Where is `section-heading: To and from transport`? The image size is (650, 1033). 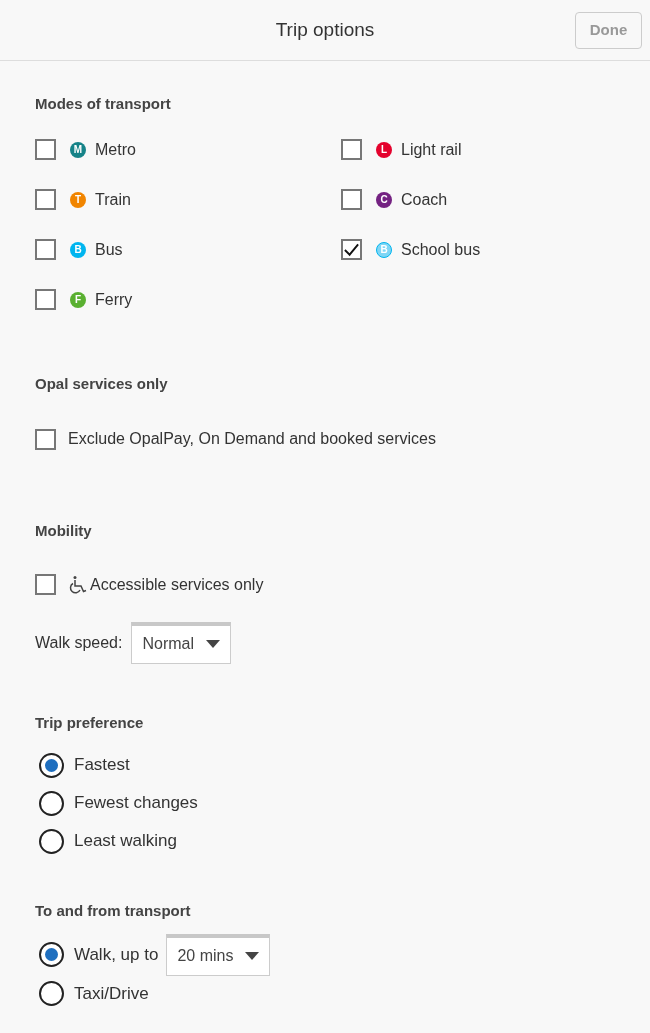 section-heading: To and from transport is located at coordinates (113, 911).